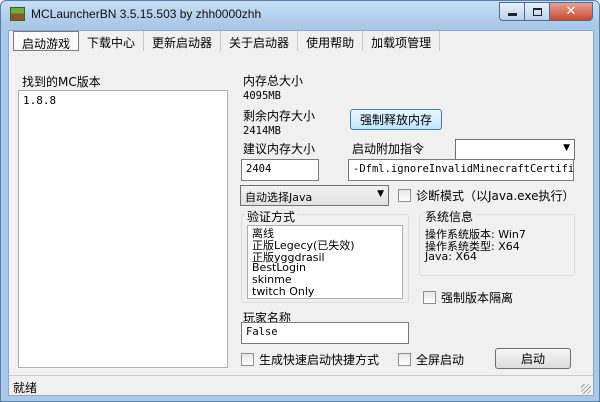  Describe the element at coordinates (280, 170) in the screenshot. I see `memory-size-input: 2404` at that location.